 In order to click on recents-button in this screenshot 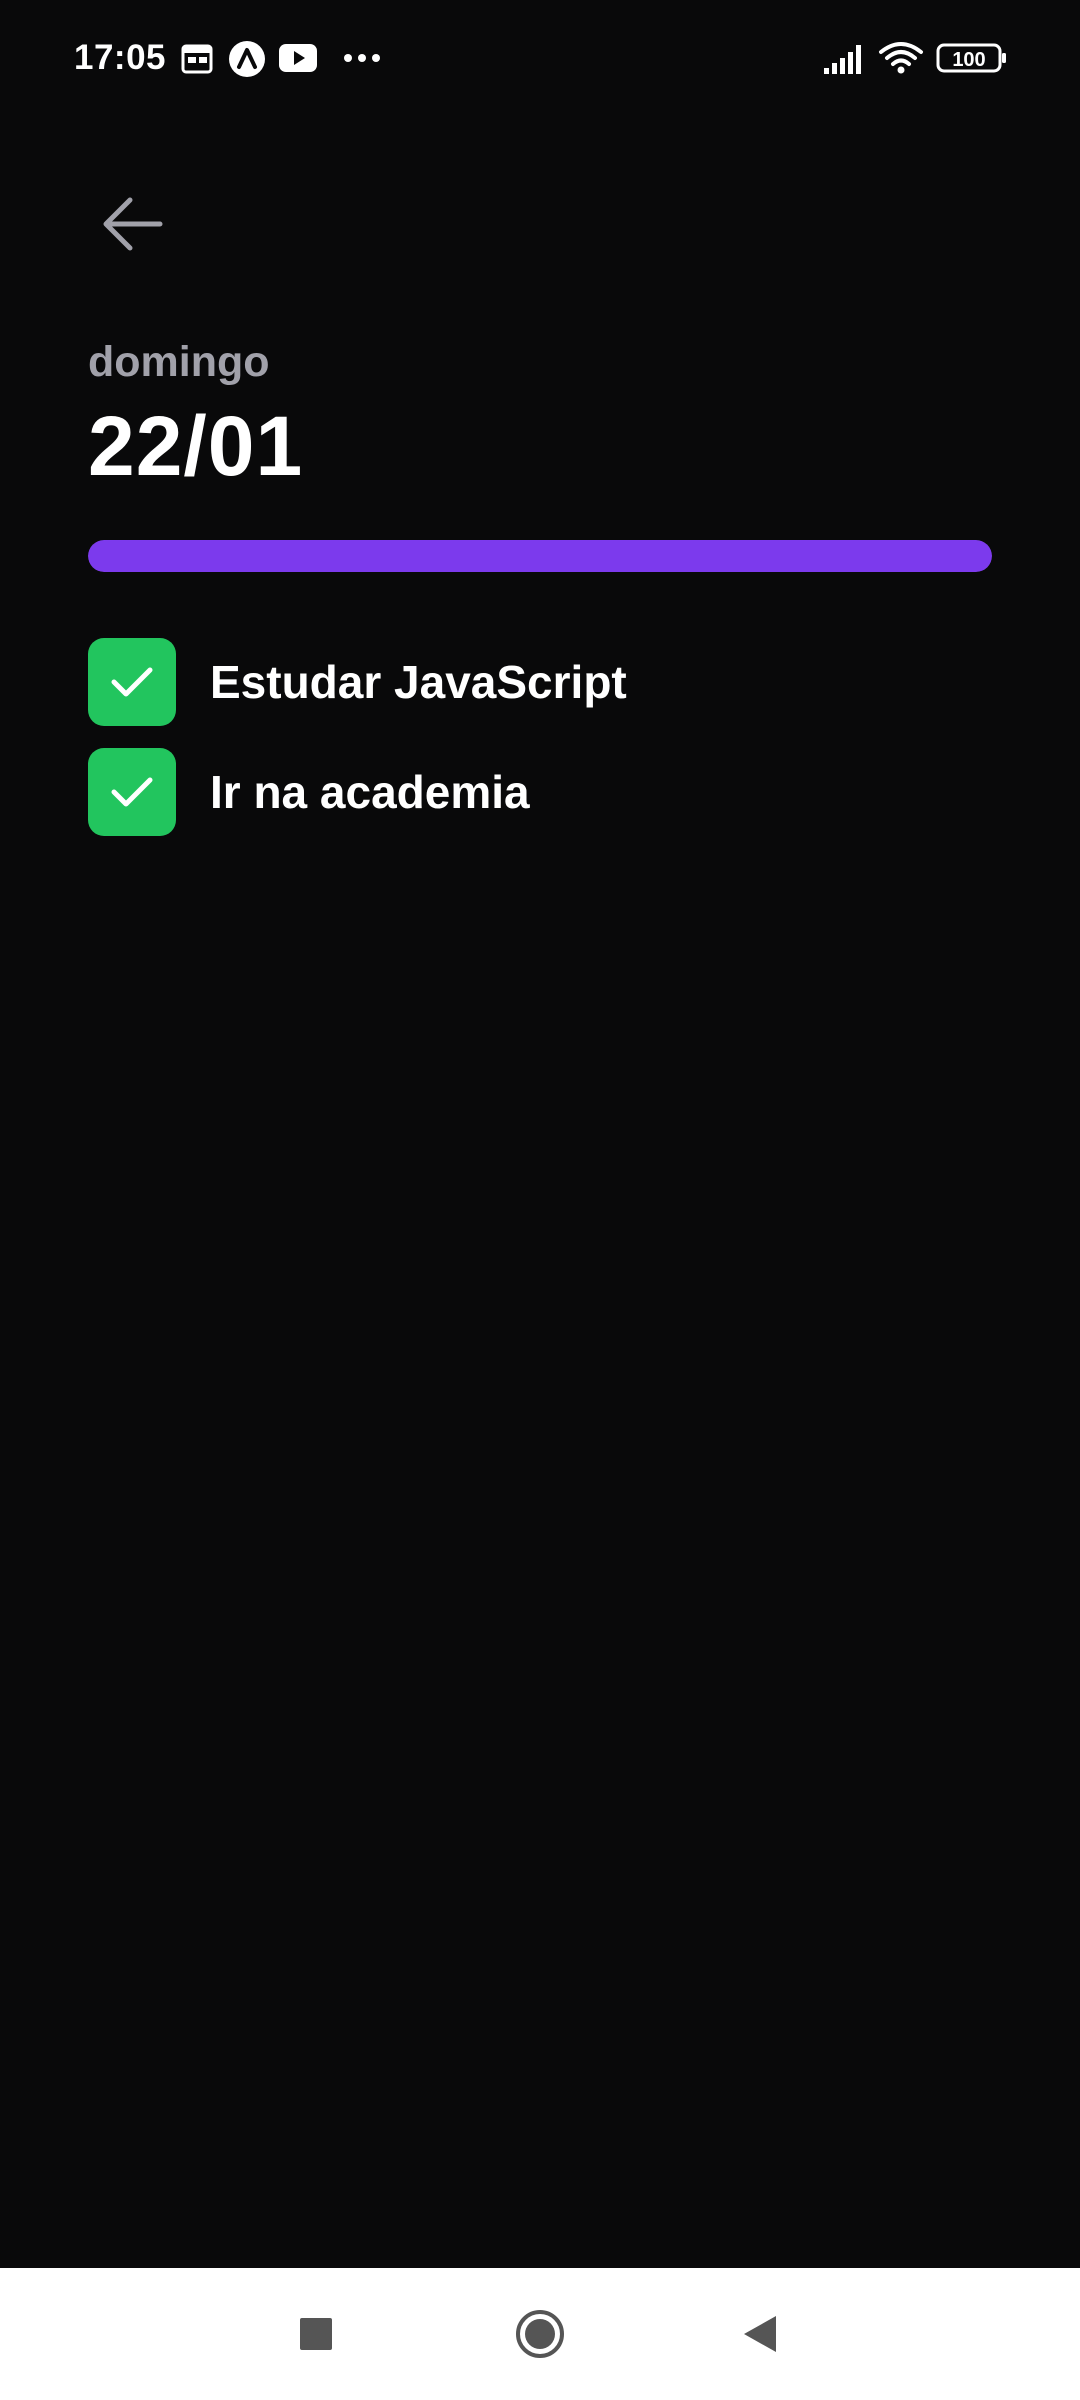, I will do `click(316, 2334)`.